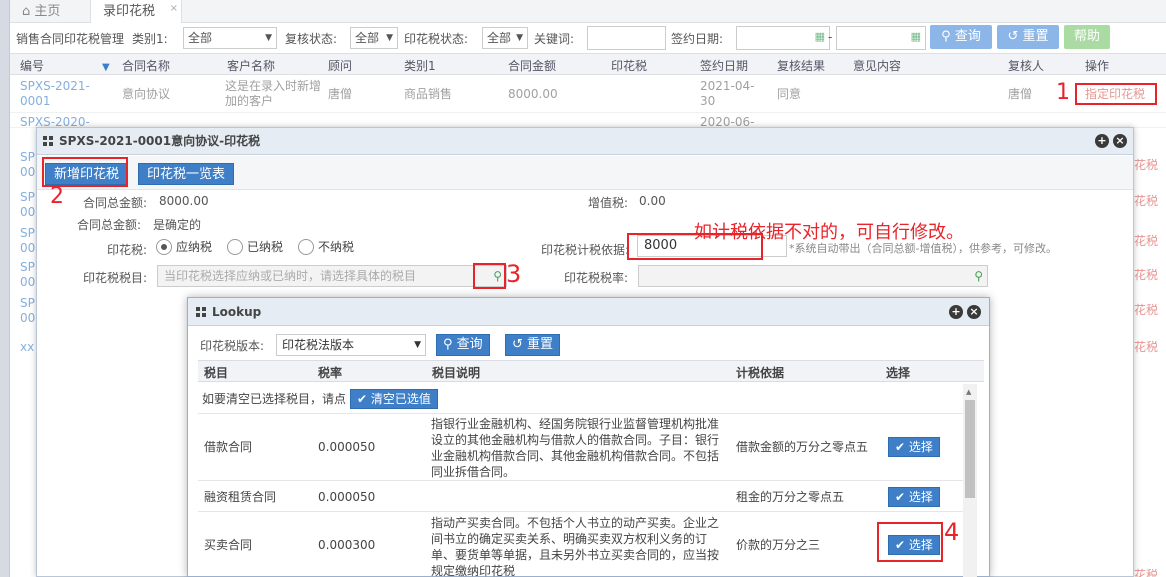  Describe the element at coordinates (588, 11) in the screenshot. I see `tab-bar: ⌂ 主页 录印花税 ×` at that location.